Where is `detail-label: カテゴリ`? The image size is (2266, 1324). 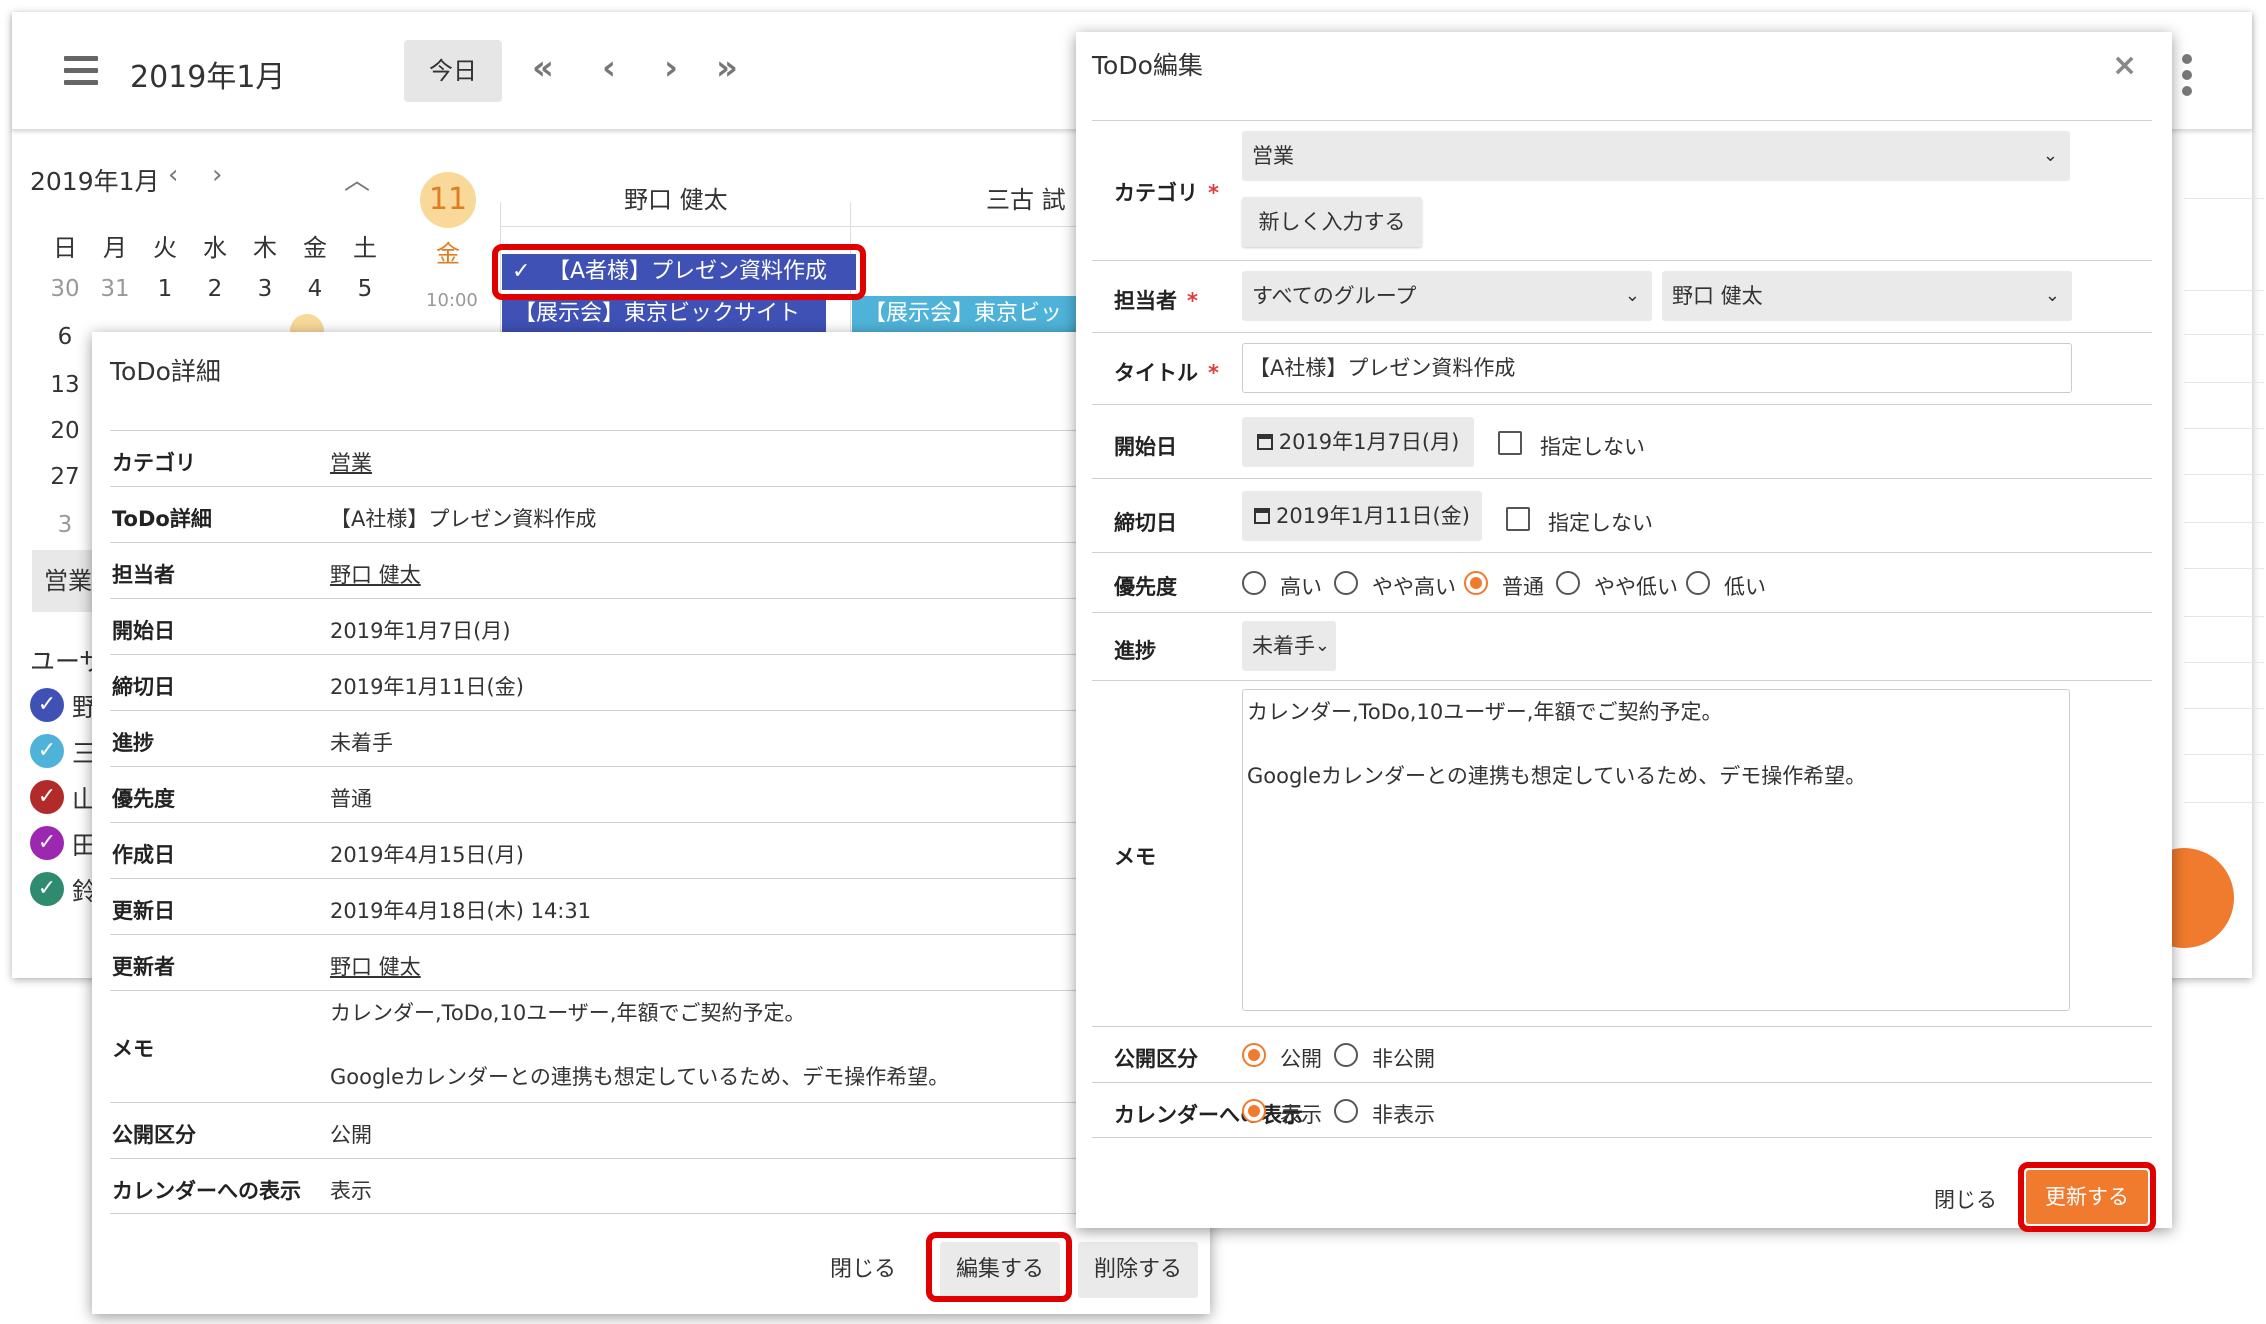 detail-label: カテゴリ is located at coordinates (154, 463).